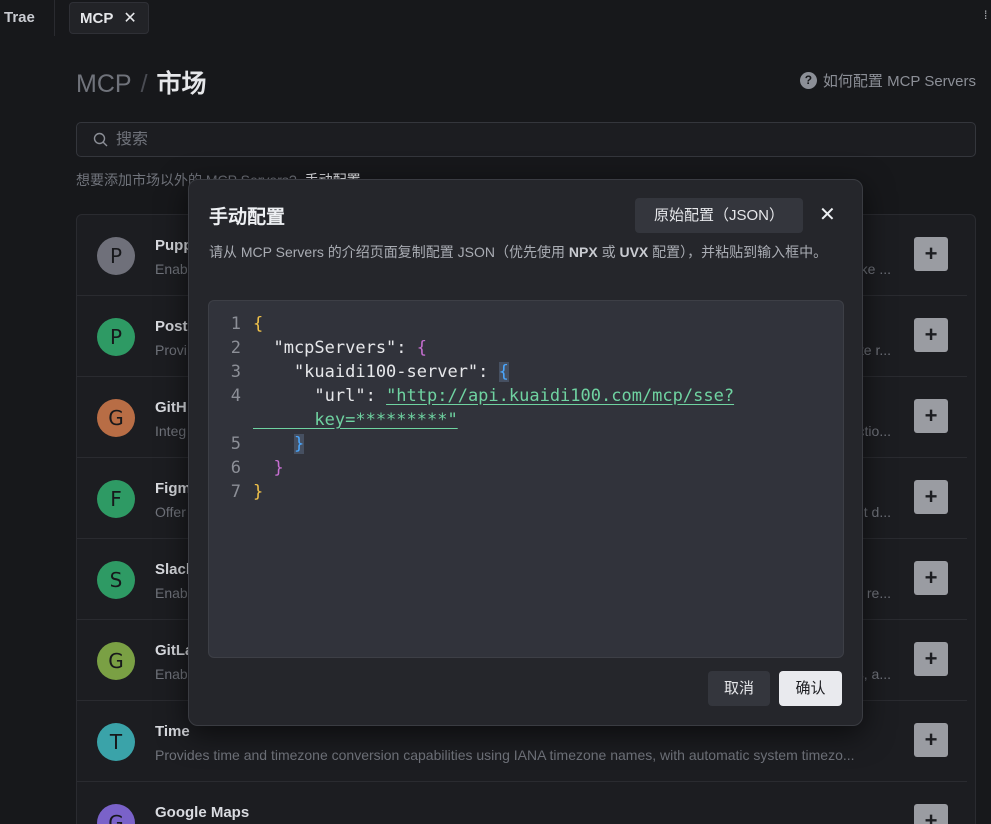 This screenshot has width=991, height=824. What do you see at coordinates (235, 348) in the screenshot?
I see `line-number: 2` at bounding box center [235, 348].